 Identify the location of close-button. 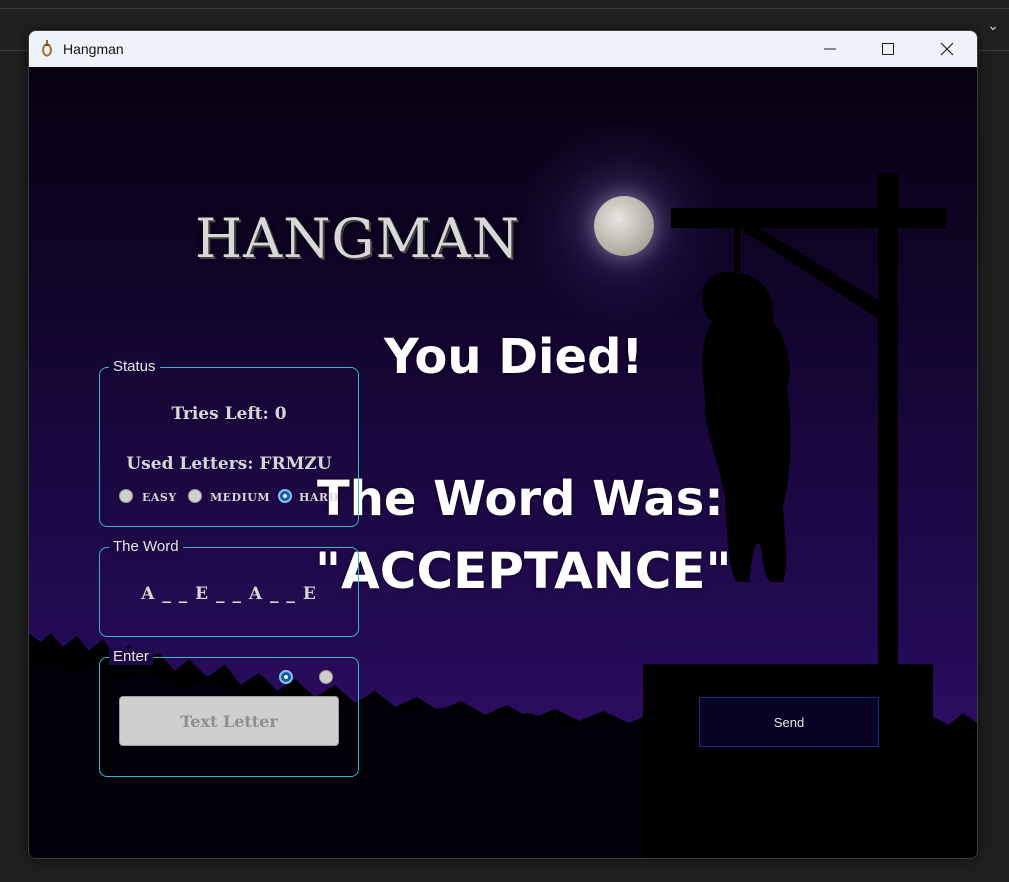
(947, 49).